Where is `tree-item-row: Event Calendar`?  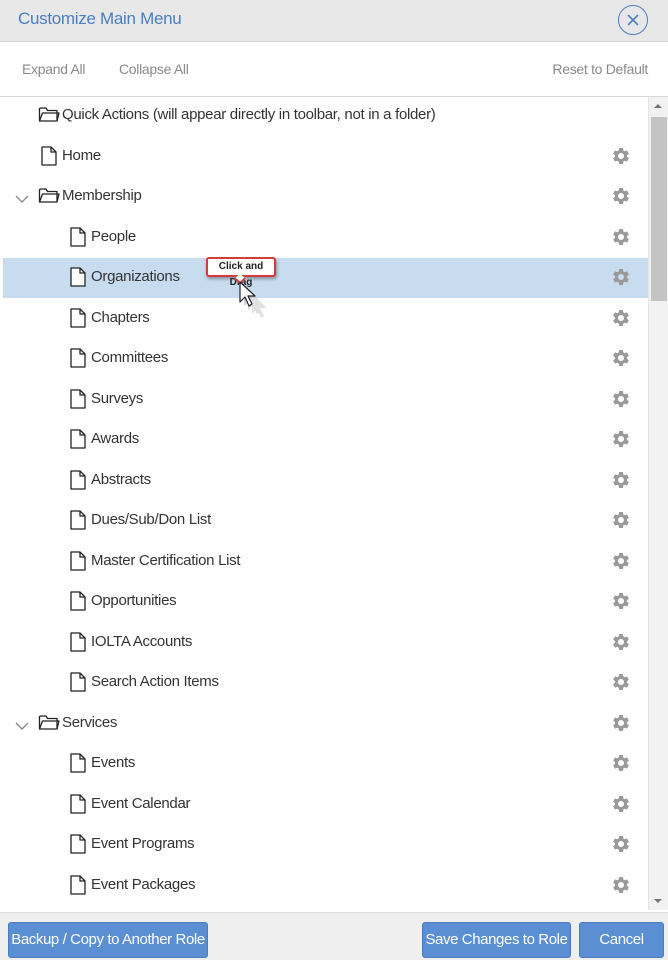 tree-item-row: Event Calendar is located at coordinates (325, 805).